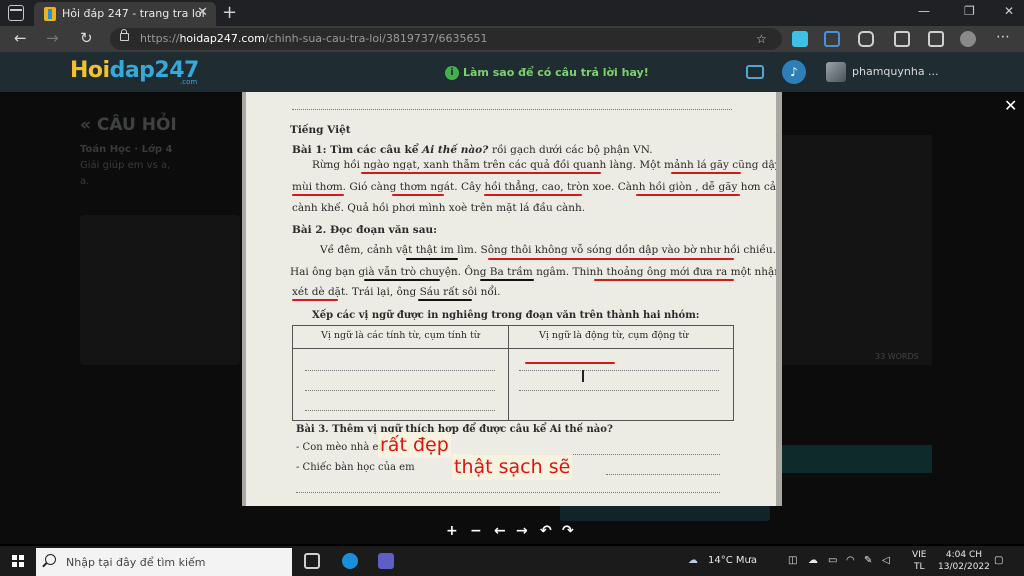  What do you see at coordinates (832, 39) in the screenshot?
I see `screenshot-crop-icon` at bounding box center [832, 39].